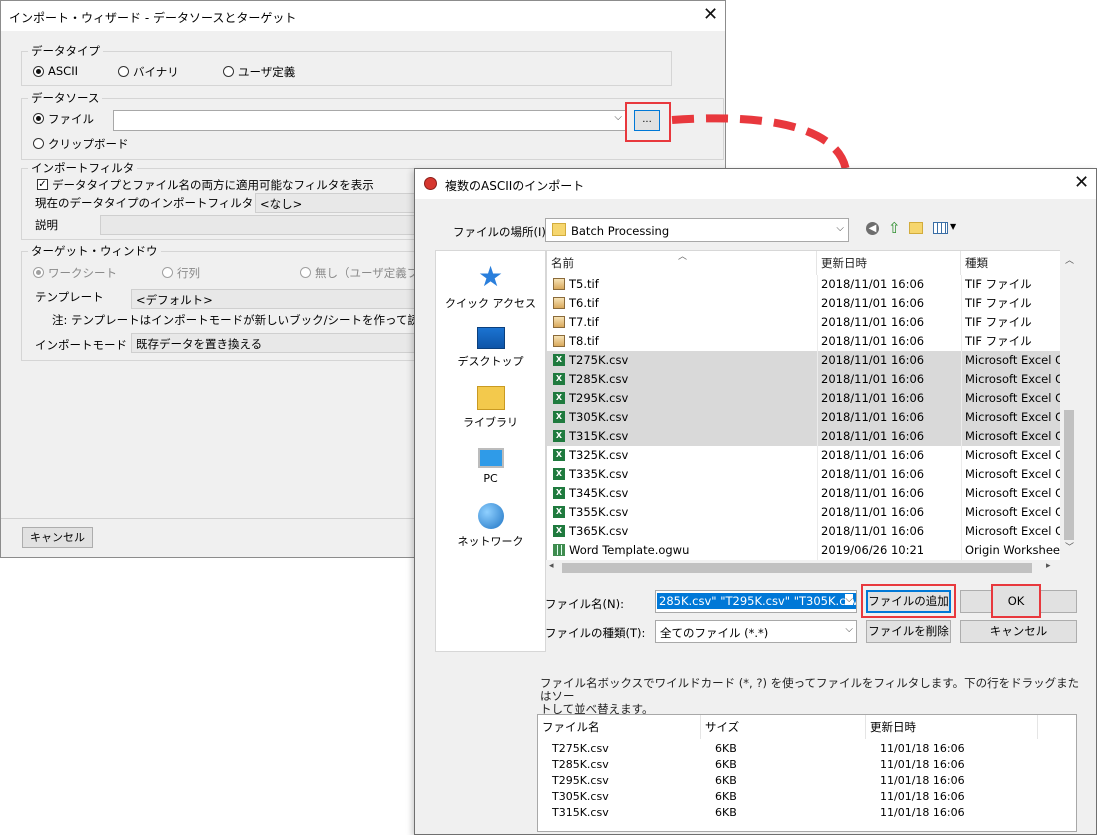  Describe the element at coordinates (755, 184) in the screenshot. I see `dialog-titlebar: 複数のASCIIのインポート ✕` at that location.